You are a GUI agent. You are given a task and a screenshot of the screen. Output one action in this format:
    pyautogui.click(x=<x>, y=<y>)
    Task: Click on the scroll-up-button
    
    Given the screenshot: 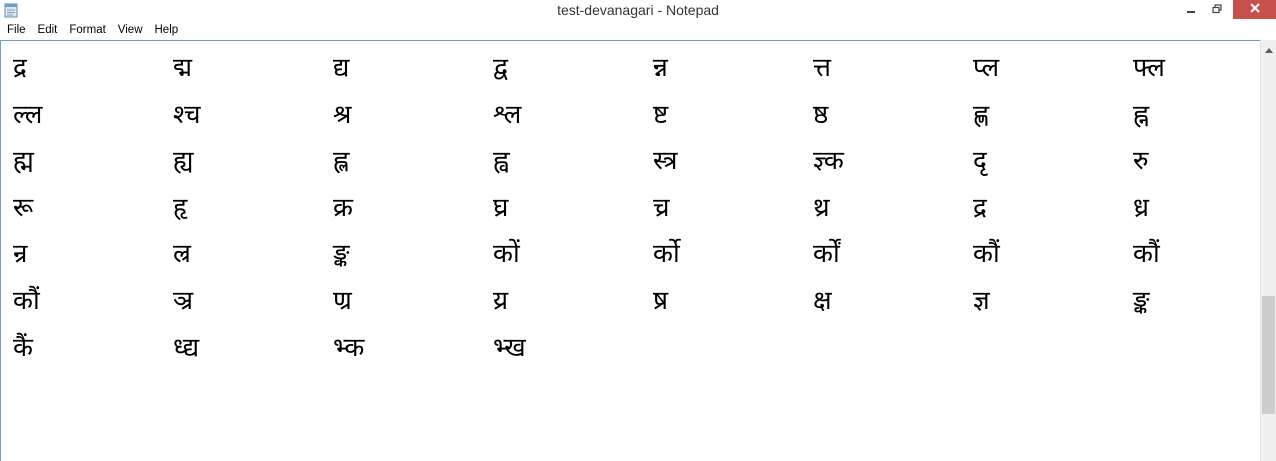 What is the action you would take?
    pyautogui.click(x=1268, y=48)
    